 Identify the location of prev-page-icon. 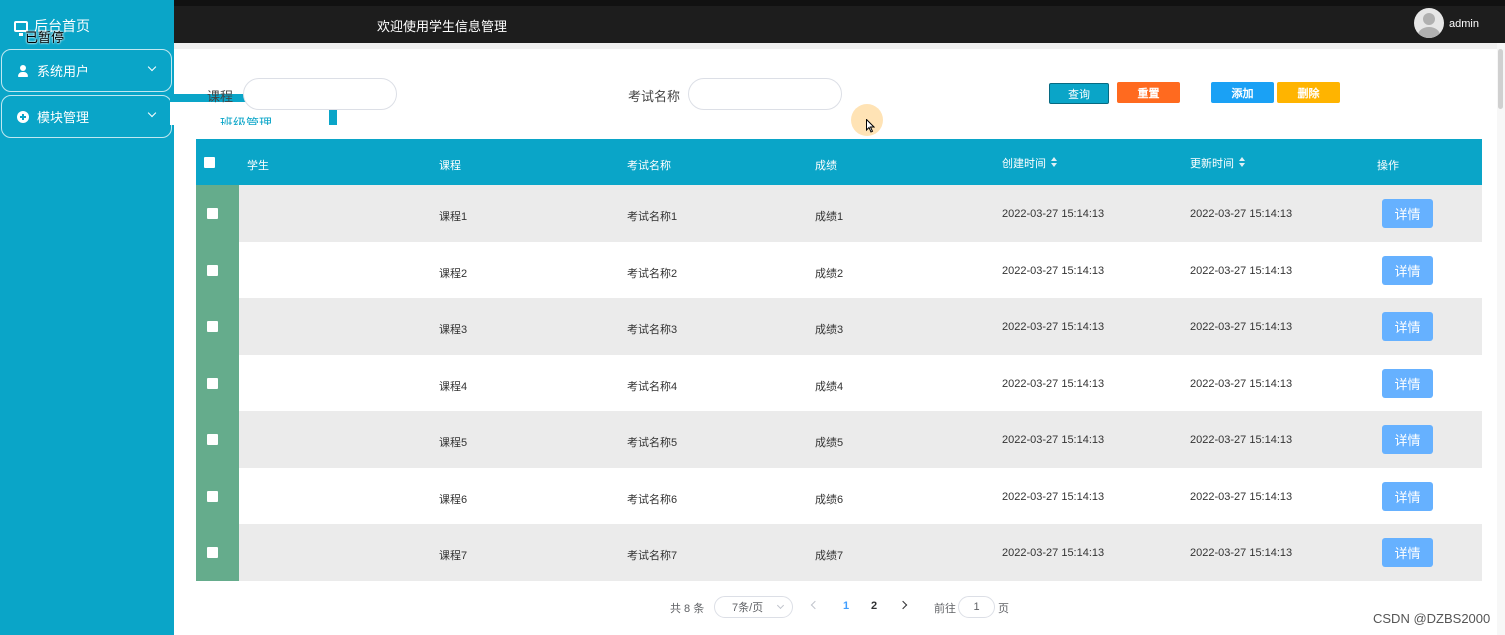
(815, 605).